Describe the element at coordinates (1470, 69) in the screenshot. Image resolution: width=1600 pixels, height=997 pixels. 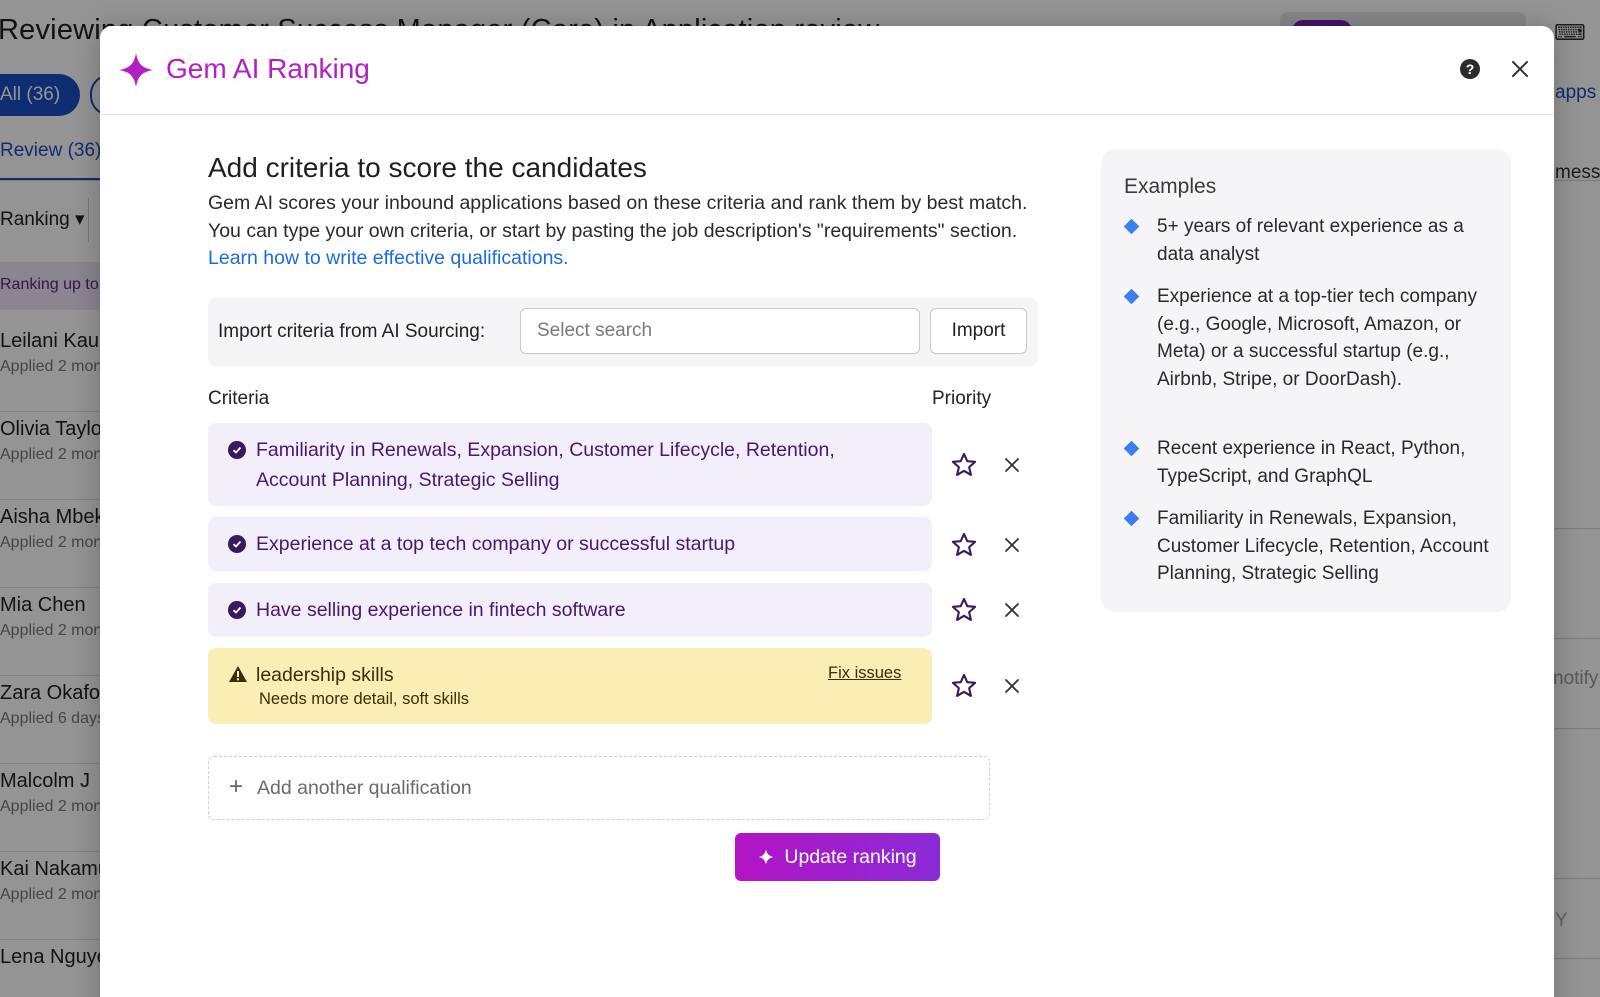
I see `help-icon: ?` at that location.